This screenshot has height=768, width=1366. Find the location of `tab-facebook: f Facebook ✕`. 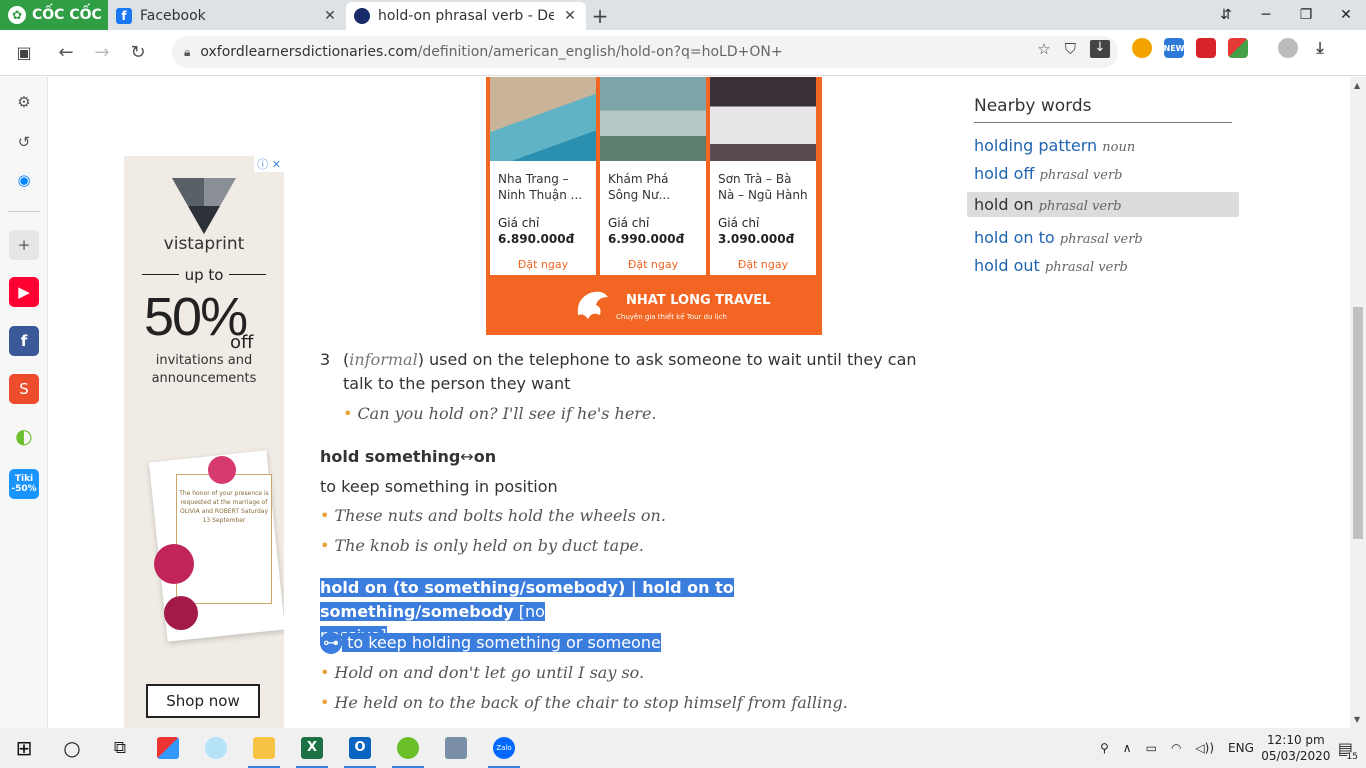

tab-facebook: f Facebook ✕ is located at coordinates (227, 16).